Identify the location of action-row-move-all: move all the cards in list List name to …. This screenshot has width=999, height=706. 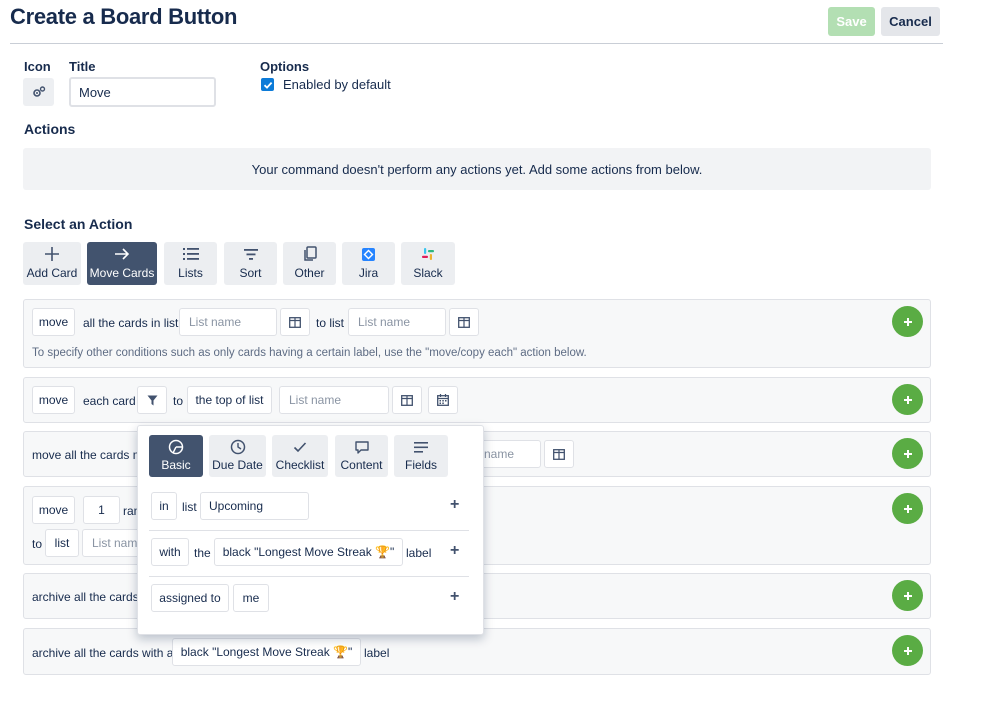
(477, 333).